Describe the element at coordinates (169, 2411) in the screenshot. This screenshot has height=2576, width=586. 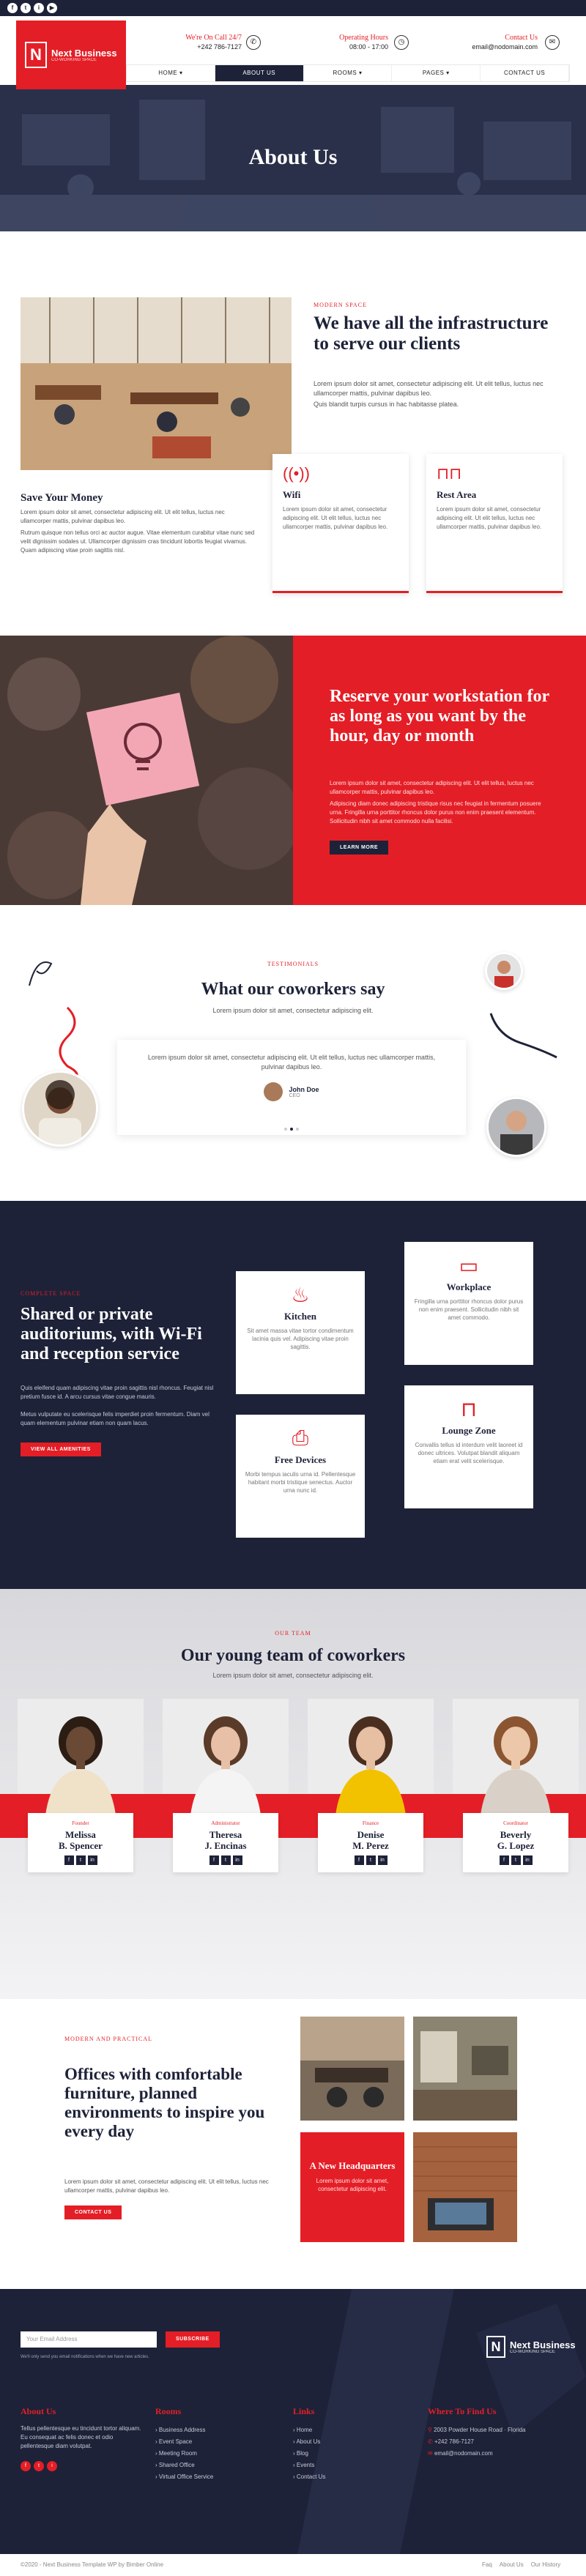
I see `footer-rooms-title: Rooms` at that location.